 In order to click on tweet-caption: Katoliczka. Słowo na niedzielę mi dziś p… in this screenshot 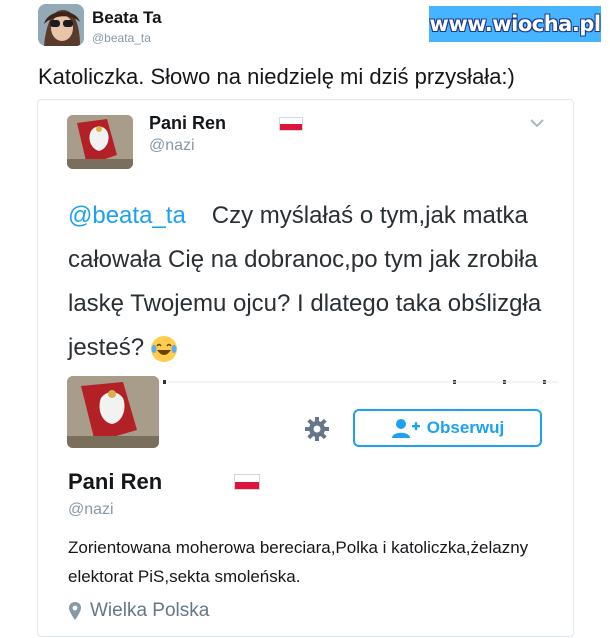, I will do `click(276, 76)`.